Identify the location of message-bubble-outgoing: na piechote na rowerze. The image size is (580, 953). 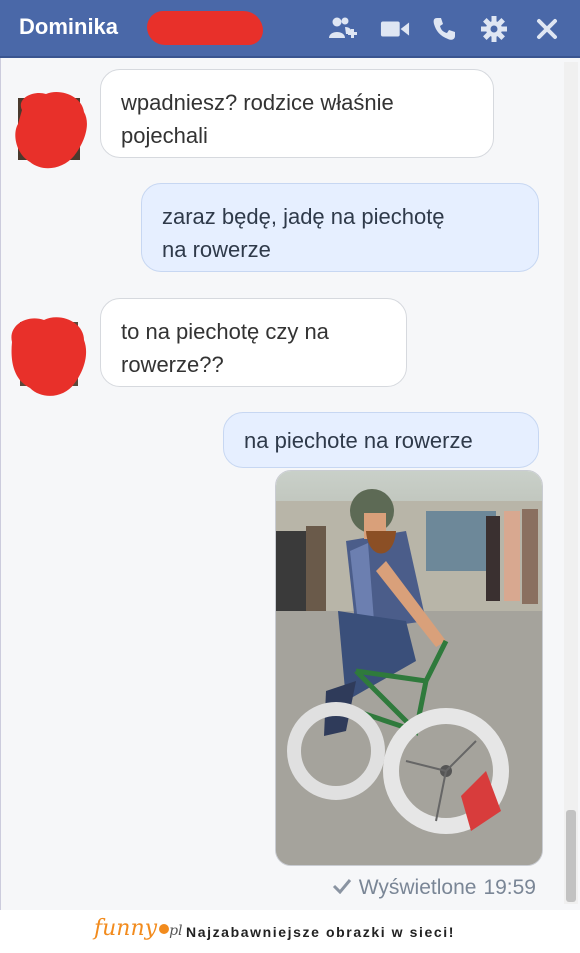
(381, 440).